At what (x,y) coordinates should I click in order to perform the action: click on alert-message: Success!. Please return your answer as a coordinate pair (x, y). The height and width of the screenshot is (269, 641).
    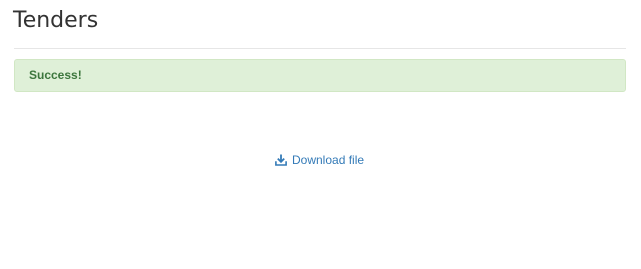
    Looking at the image, I should click on (55, 75).